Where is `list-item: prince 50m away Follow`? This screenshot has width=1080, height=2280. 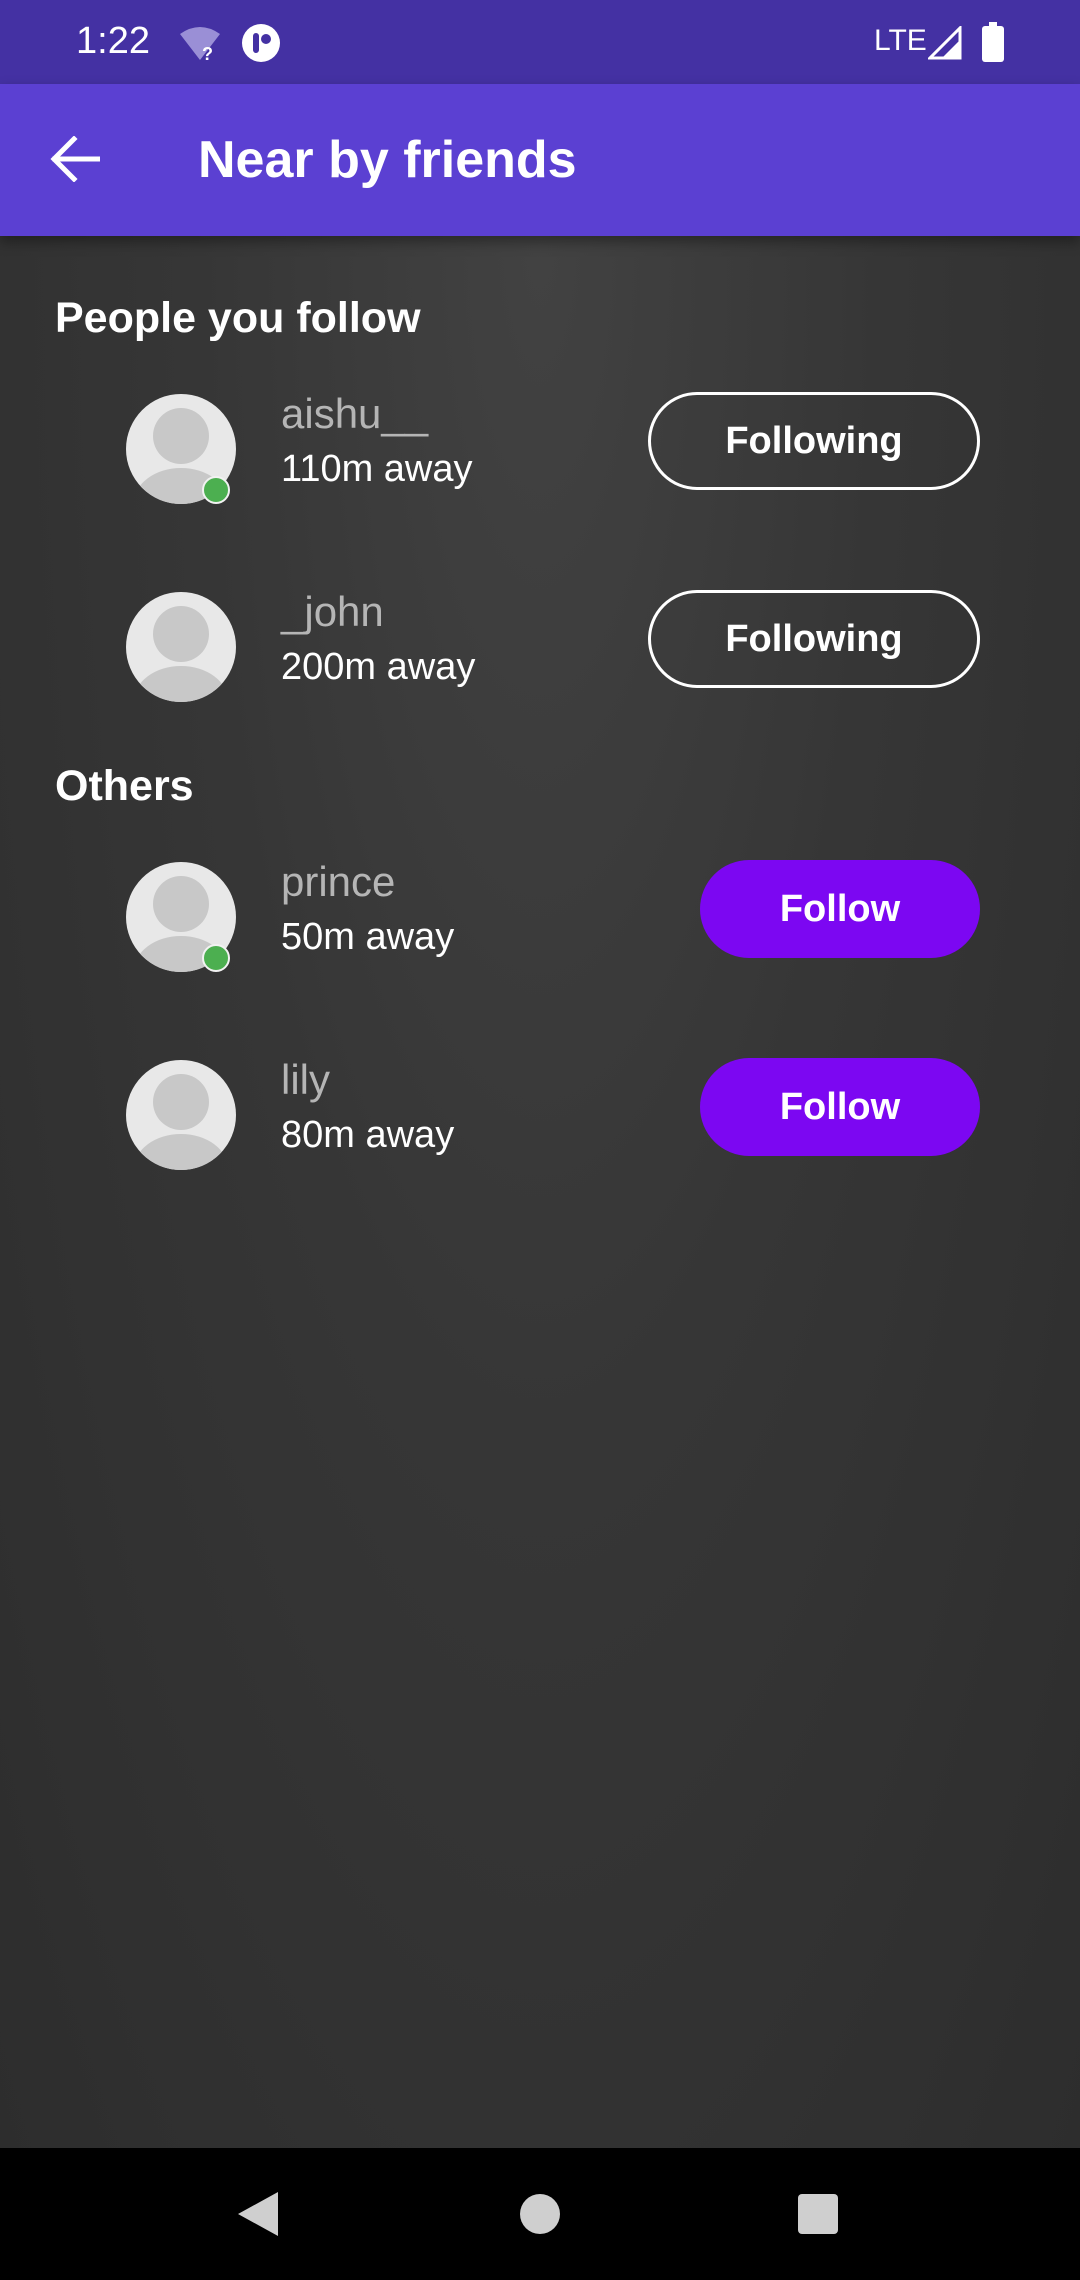 list-item: prince 50m away Follow is located at coordinates (540, 916).